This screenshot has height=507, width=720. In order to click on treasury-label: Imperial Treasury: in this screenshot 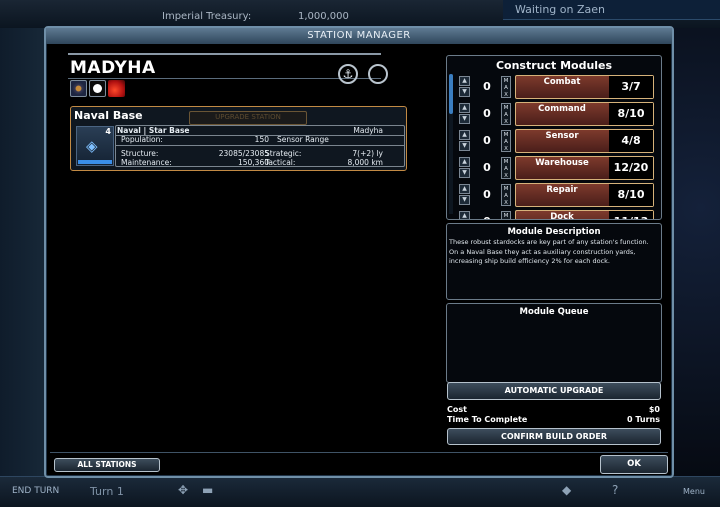, I will do `click(207, 16)`.